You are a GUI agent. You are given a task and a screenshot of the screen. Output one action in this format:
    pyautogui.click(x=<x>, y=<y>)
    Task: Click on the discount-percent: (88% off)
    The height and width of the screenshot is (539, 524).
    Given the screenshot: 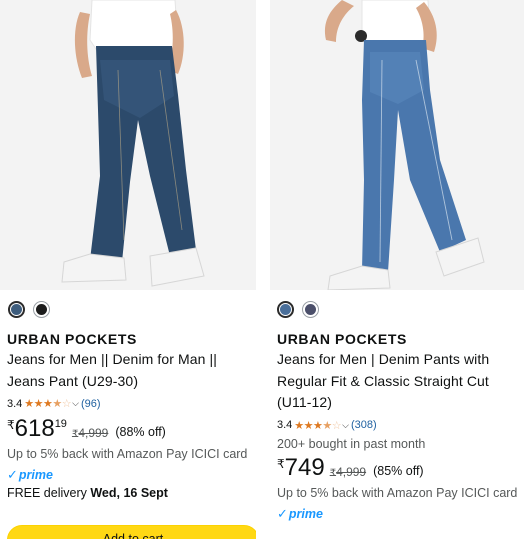 What is the action you would take?
    pyautogui.click(x=140, y=432)
    